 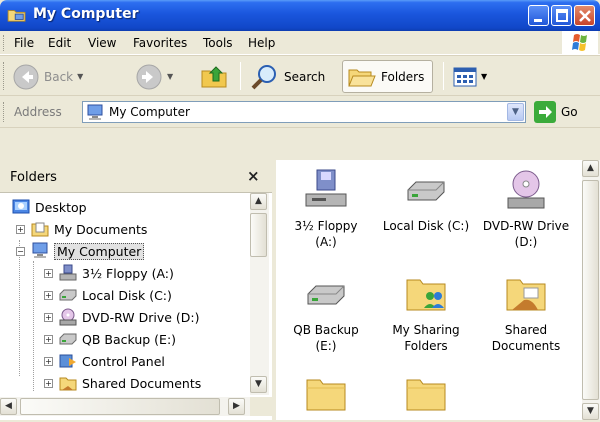 I want to click on folders-pane-header: Folders ×, so click(x=136, y=176).